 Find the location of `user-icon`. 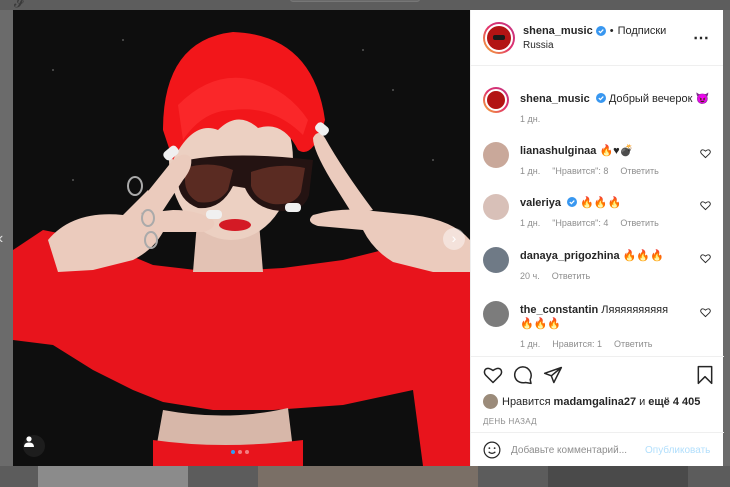

user-icon is located at coordinates (29, 441).